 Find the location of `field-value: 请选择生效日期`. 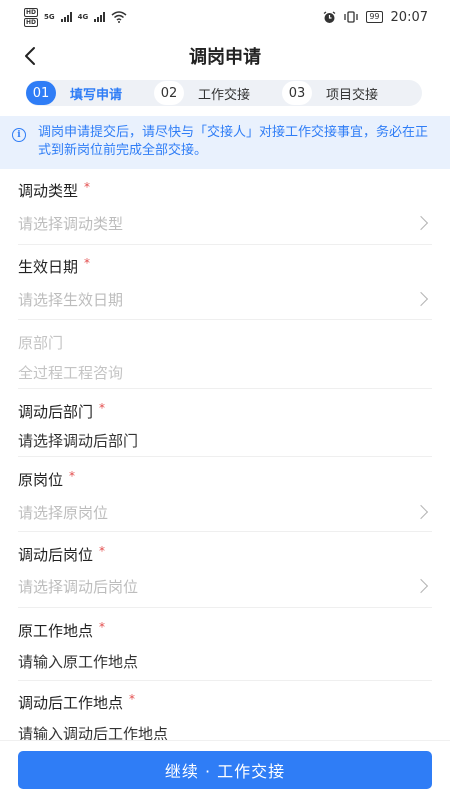

field-value: 请选择生效日期 is located at coordinates (71, 300).